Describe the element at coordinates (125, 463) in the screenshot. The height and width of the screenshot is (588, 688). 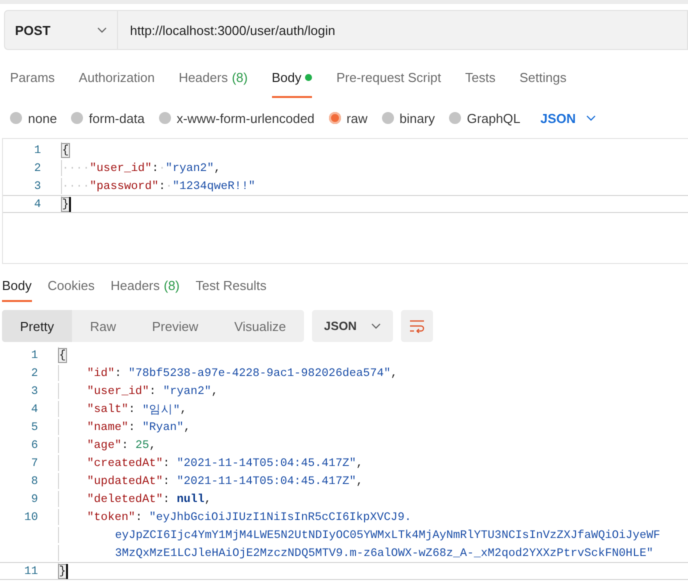
I see `code-token: "createdAt"` at that location.